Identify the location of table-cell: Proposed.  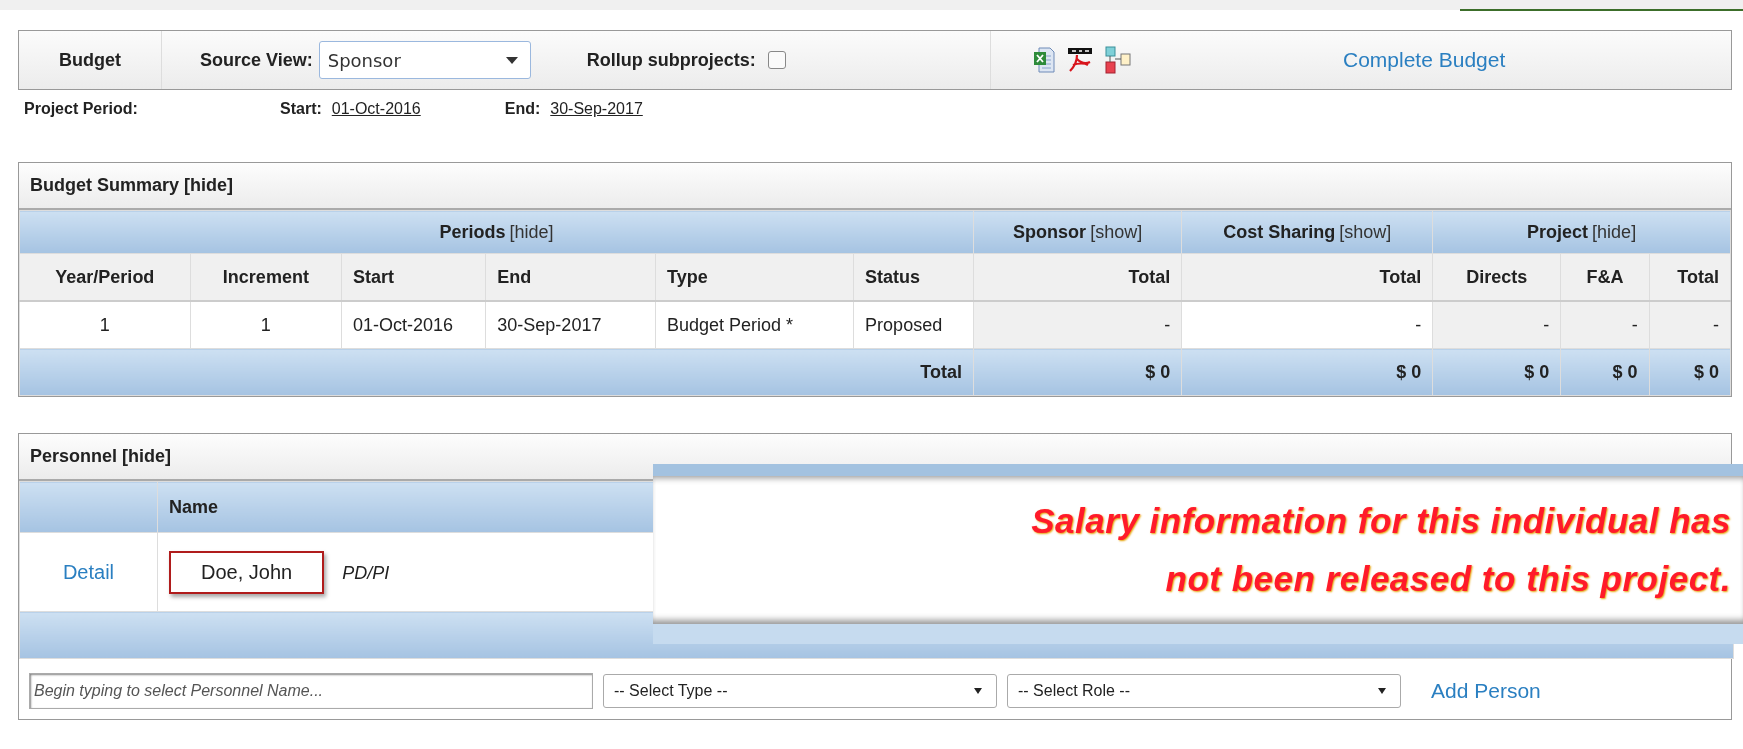
(913, 325).